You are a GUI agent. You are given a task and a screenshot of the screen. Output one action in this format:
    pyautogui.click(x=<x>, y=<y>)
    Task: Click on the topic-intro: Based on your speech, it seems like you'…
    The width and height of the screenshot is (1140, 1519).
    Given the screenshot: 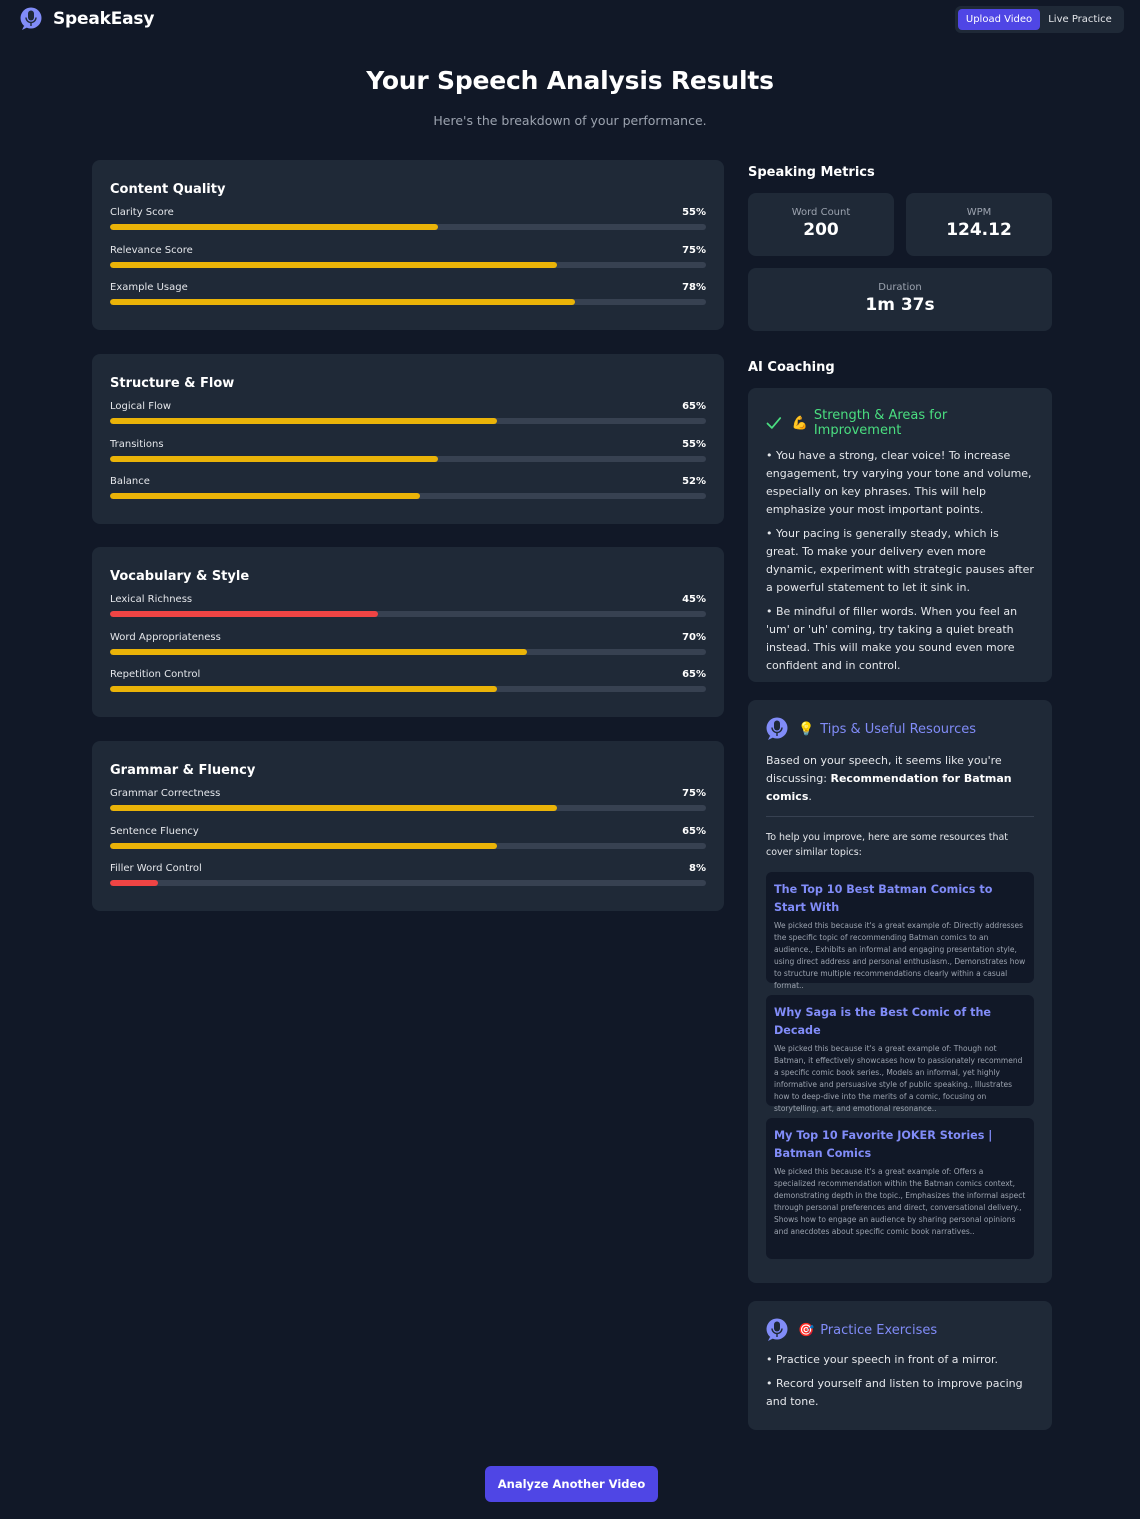 What is the action you would take?
    pyautogui.click(x=900, y=779)
    